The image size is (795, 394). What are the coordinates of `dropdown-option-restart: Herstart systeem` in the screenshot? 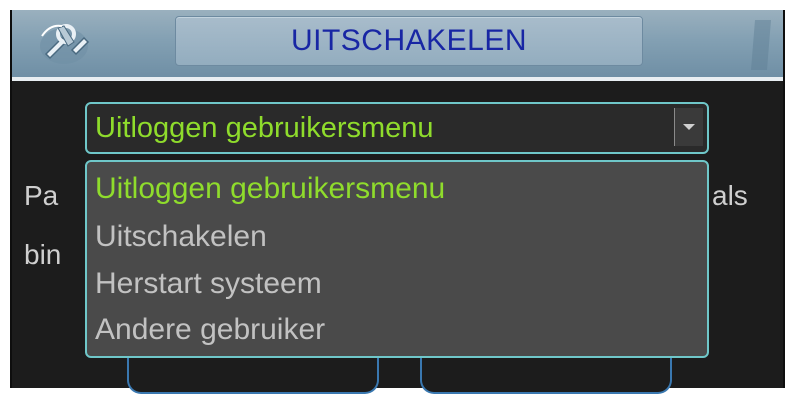 It's located at (208, 284).